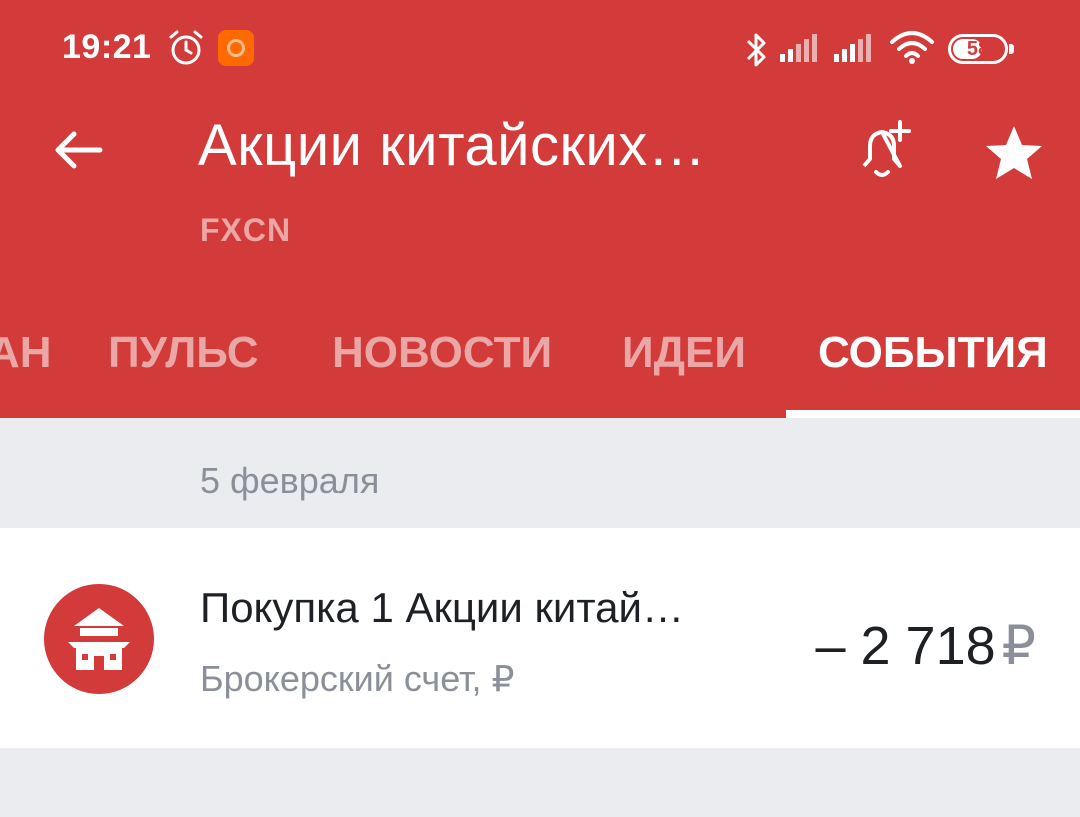  I want to click on operation-icon, so click(99, 639).